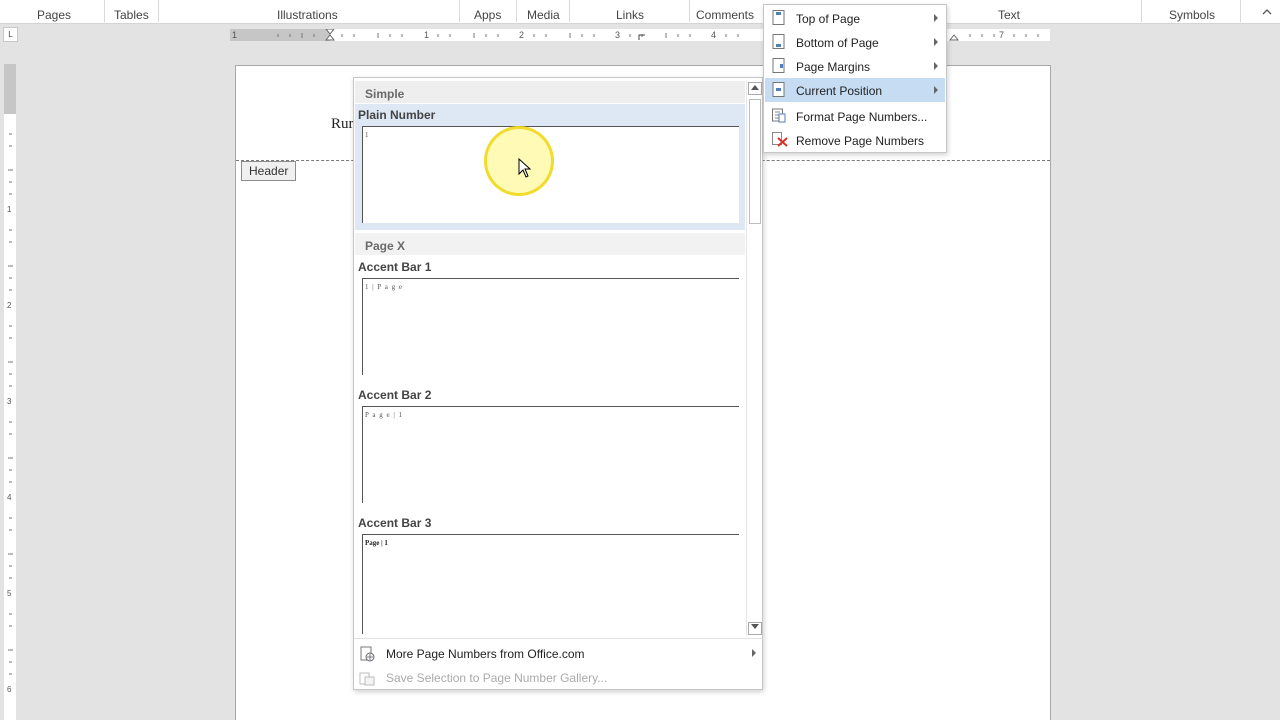 The height and width of the screenshot is (720, 1280). I want to click on menu-item-label: Remove Page Numbers, so click(860, 141).